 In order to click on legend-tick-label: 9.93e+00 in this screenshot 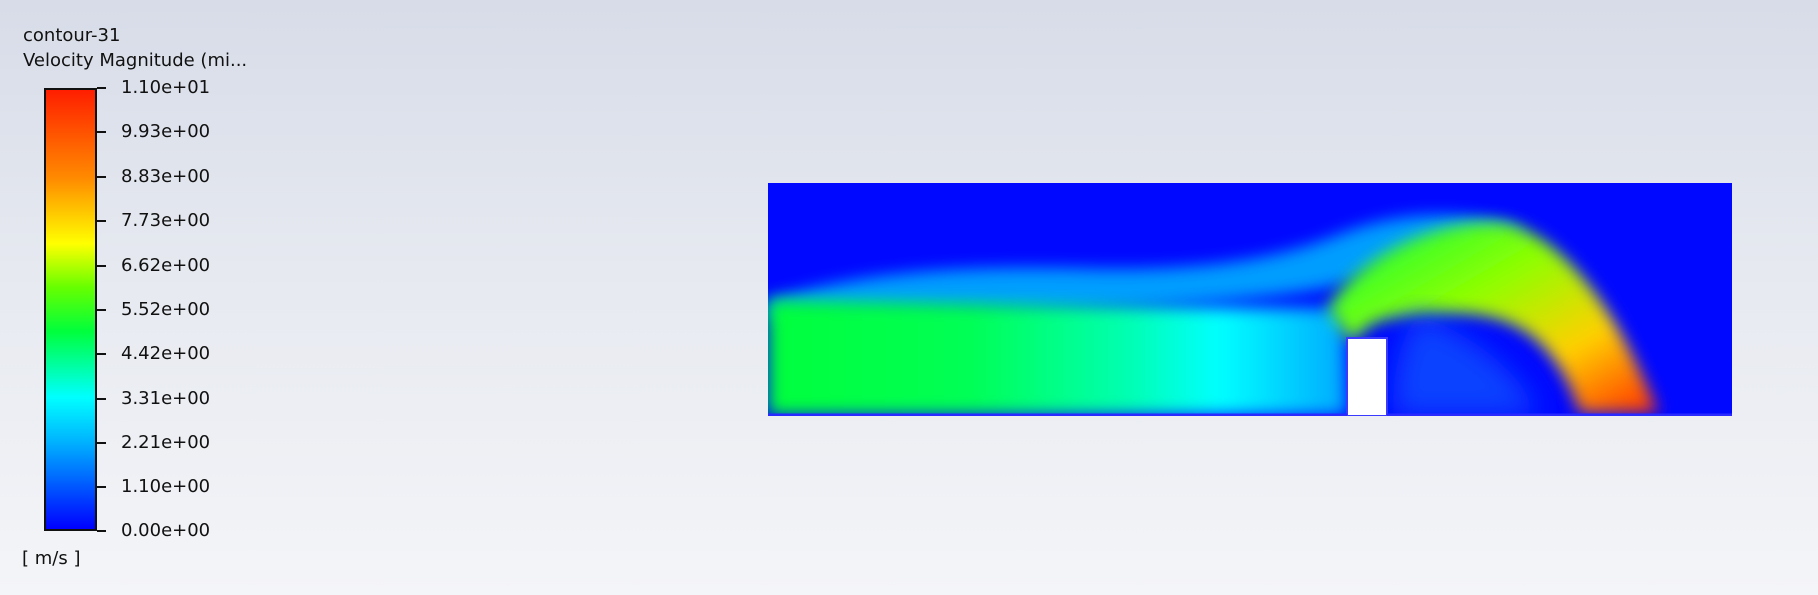, I will do `click(166, 131)`.